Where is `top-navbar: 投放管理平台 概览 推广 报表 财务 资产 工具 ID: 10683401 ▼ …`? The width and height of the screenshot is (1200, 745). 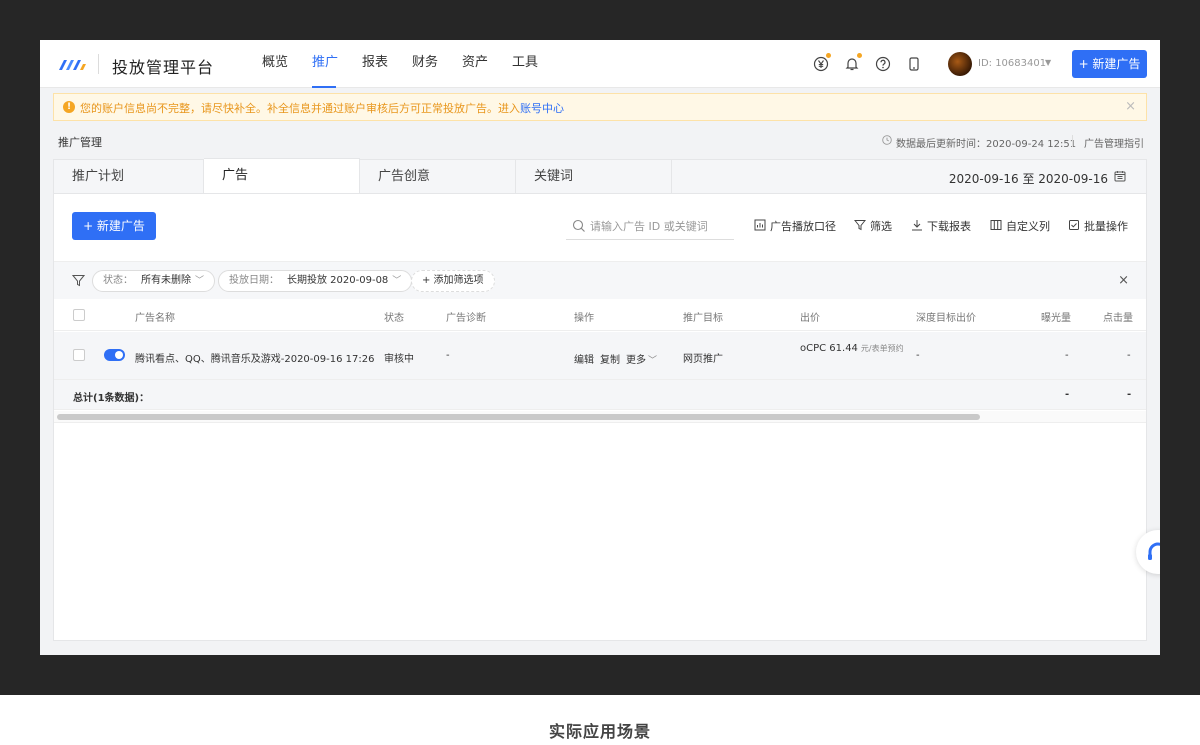
top-navbar: 投放管理平台 概览 推广 报表 财务 资产 工具 ID: 10683401 ▼ … is located at coordinates (600, 64).